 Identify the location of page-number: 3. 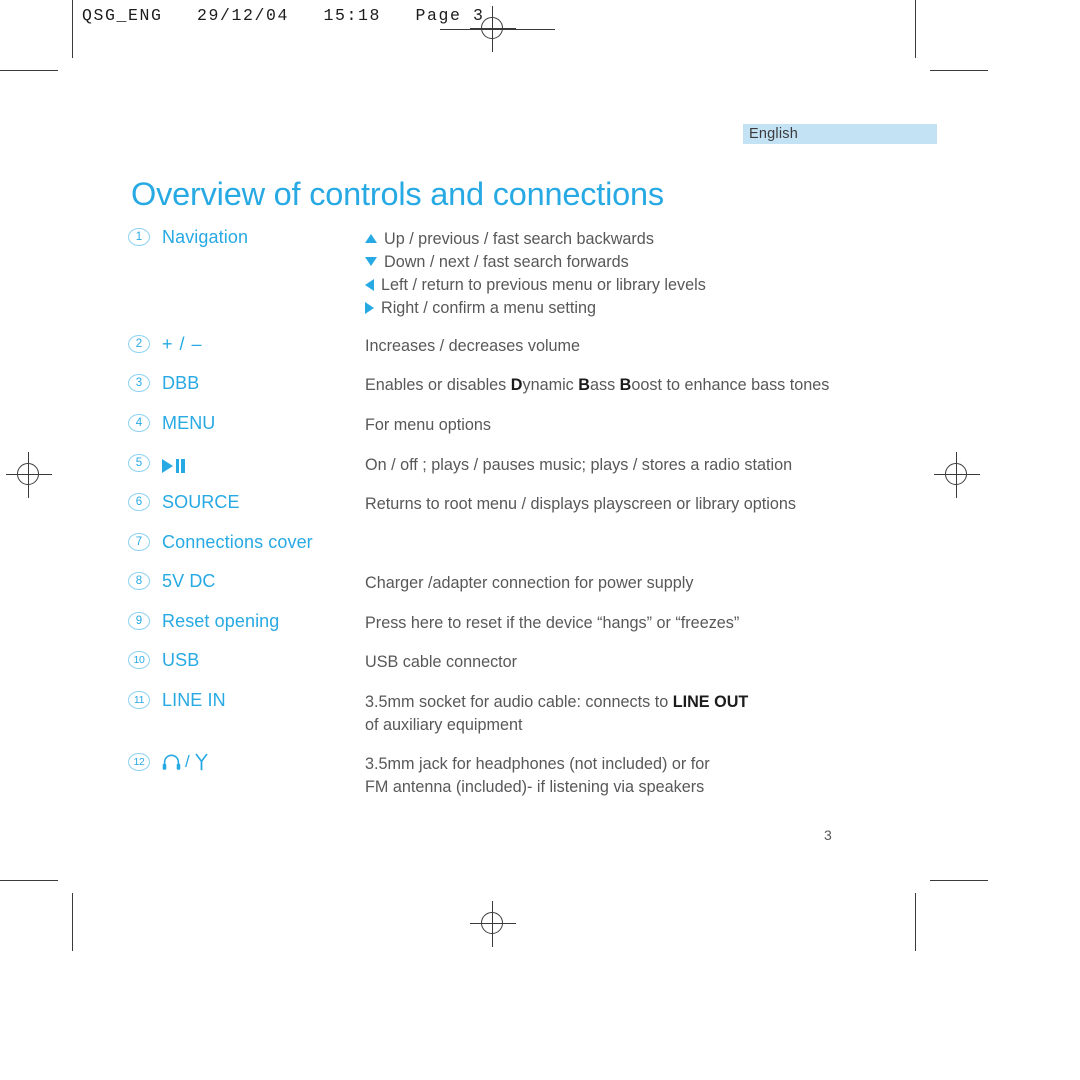
(828, 835).